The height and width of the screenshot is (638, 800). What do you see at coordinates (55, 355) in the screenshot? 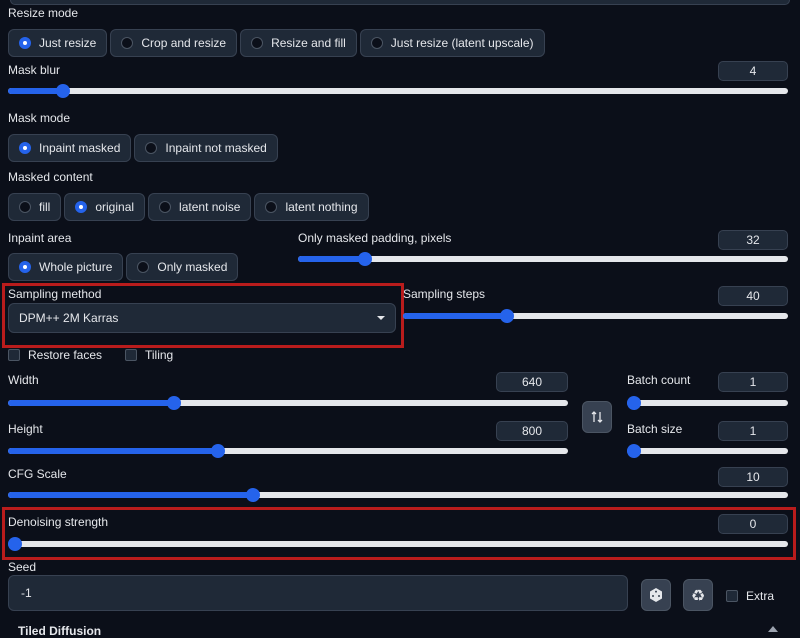
I see `restore-faces-checkbox: Restore faces` at bounding box center [55, 355].